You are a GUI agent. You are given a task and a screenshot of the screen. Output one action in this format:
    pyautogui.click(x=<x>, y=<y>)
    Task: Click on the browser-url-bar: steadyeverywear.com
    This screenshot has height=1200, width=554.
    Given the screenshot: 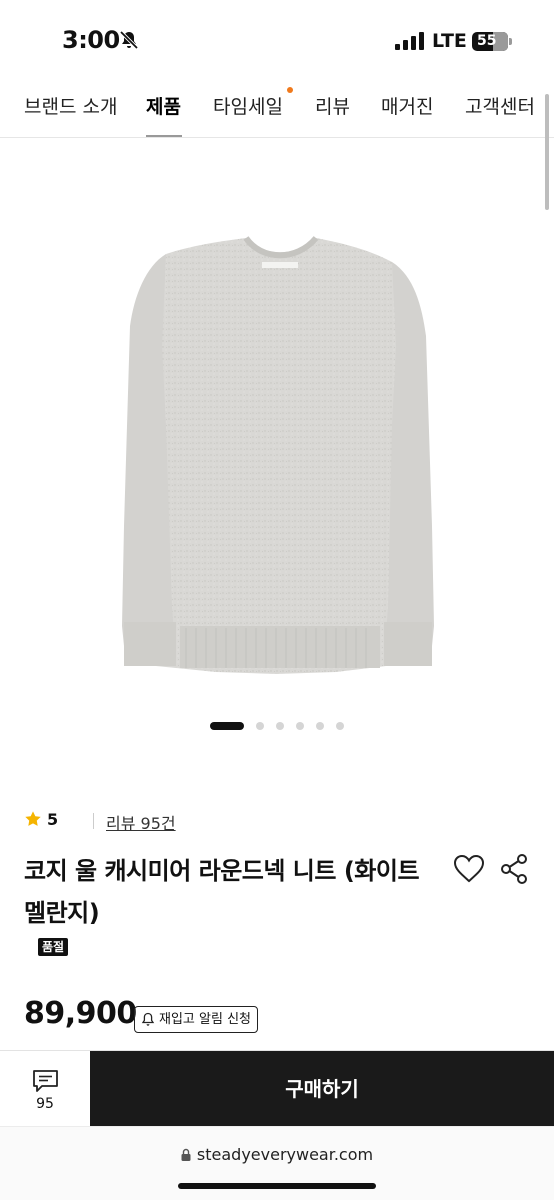 What is the action you would take?
    pyautogui.click(x=277, y=1163)
    